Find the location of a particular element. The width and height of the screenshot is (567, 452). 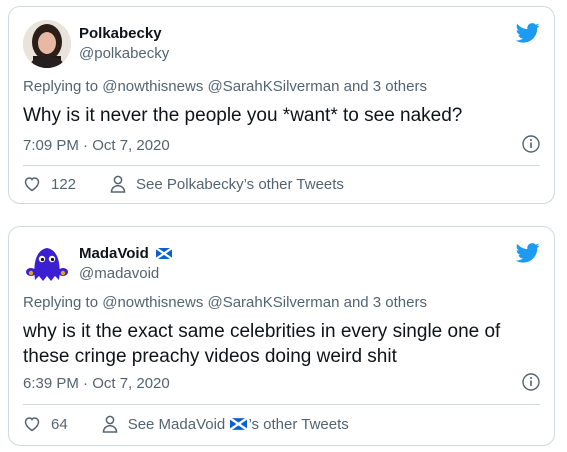

tweet-actions: 64 See MadaVoid ’s other Tweets is located at coordinates (281, 424).